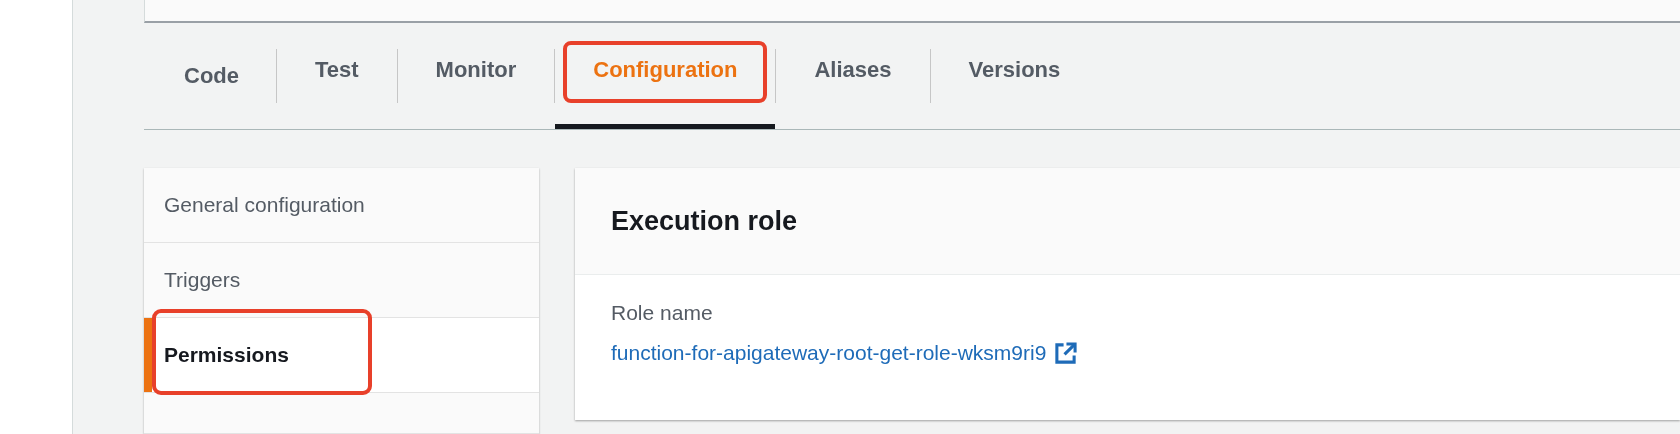 This screenshot has height=434, width=1680. I want to click on sidebar-item: Permissions, so click(341, 355).